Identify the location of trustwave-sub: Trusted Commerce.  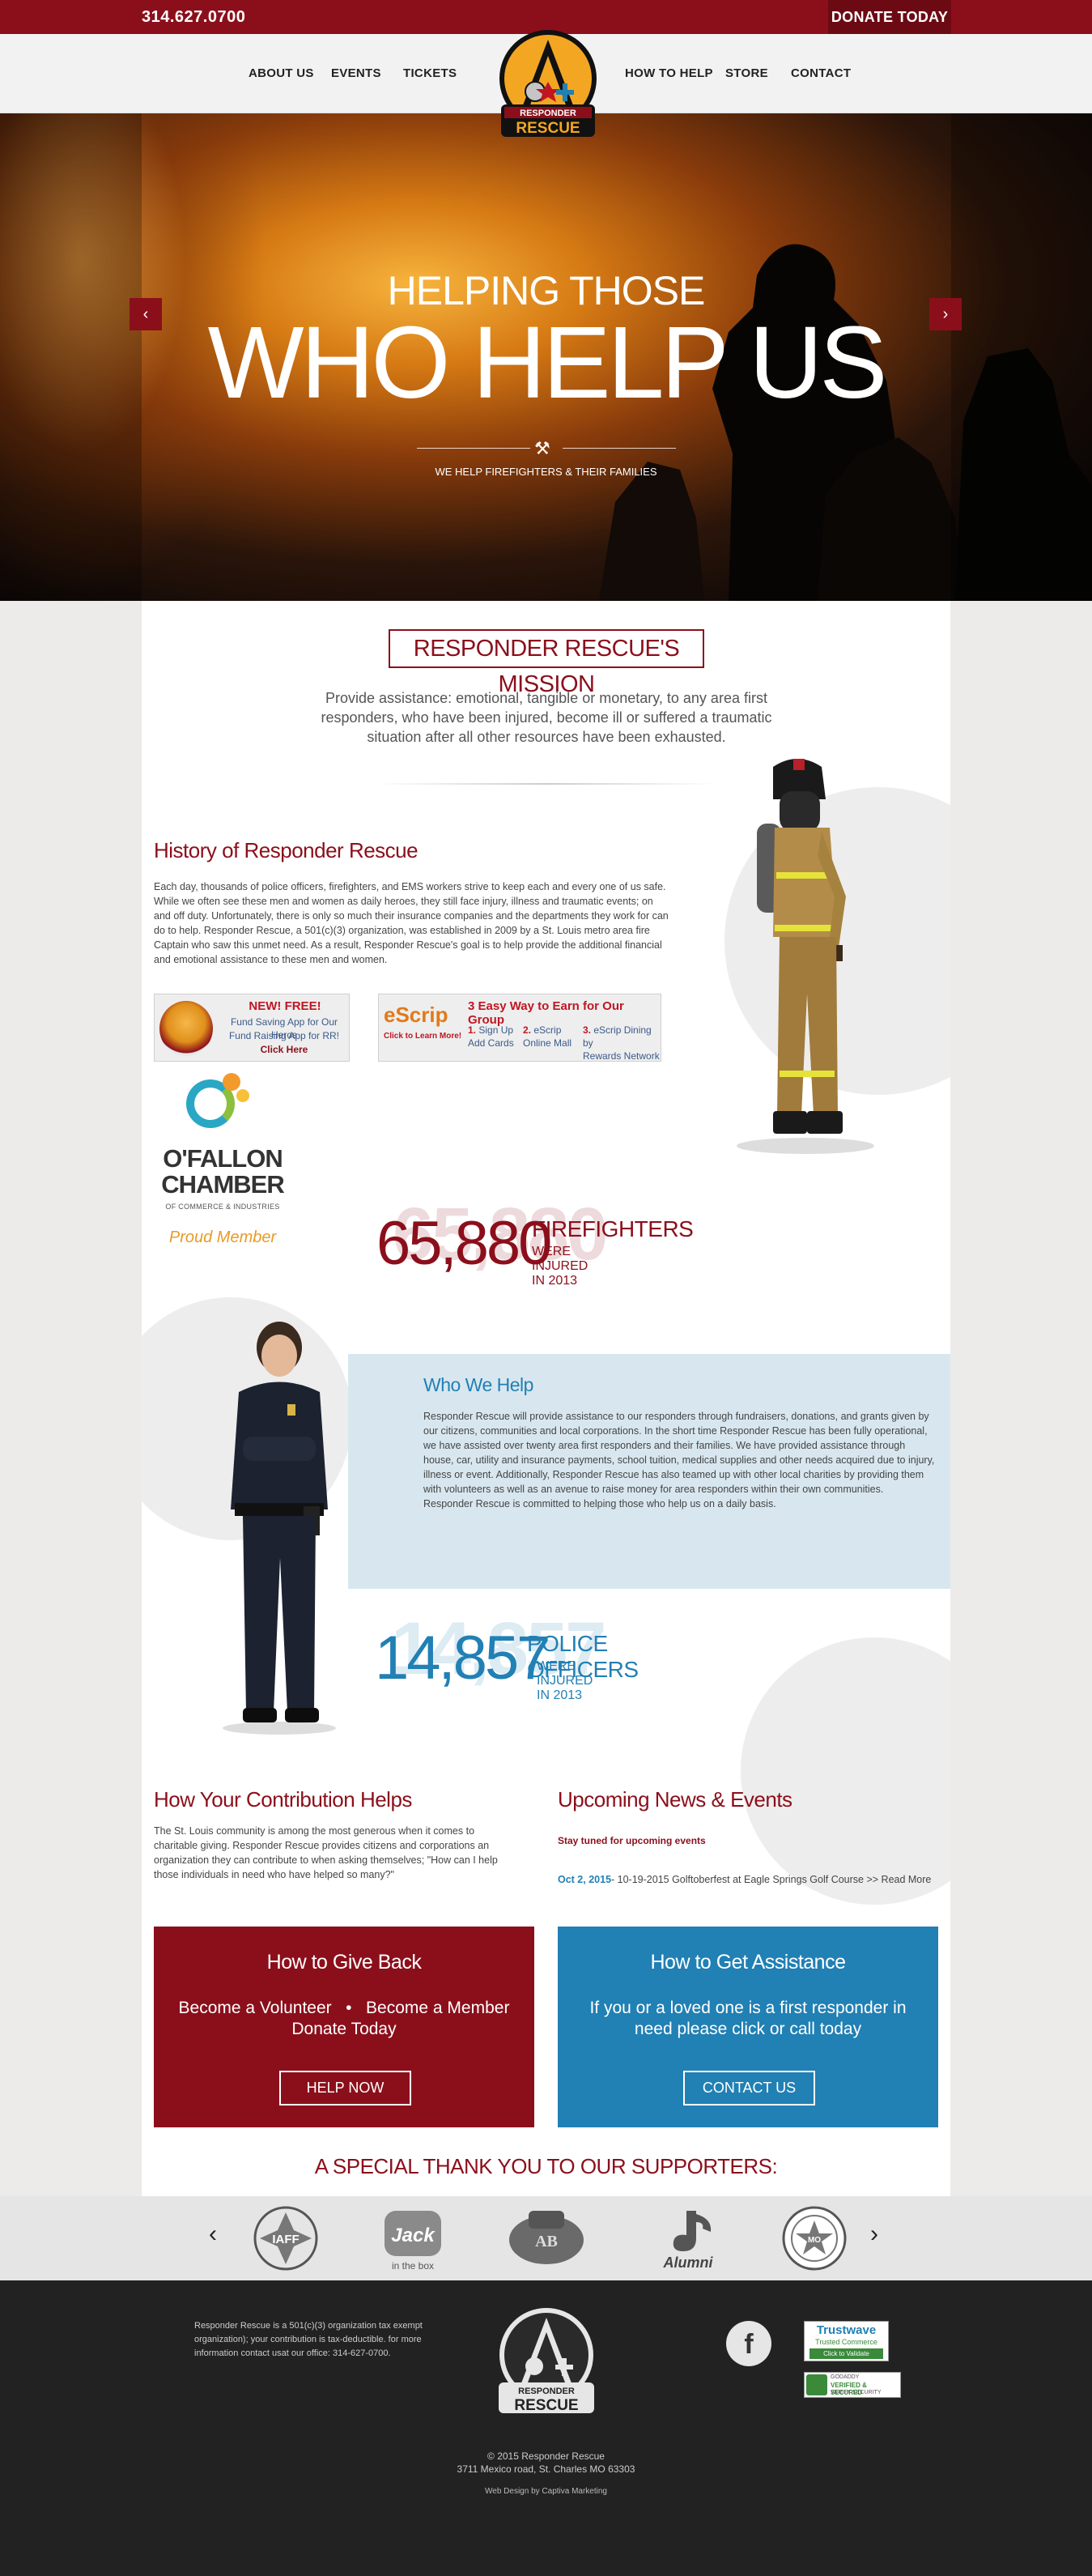
(846, 2342).